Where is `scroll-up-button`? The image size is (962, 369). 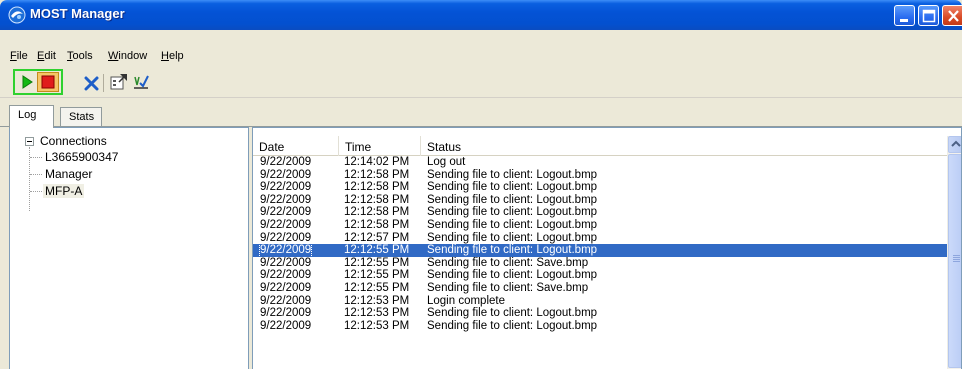
scroll-up-button is located at coordinates (954, 144).